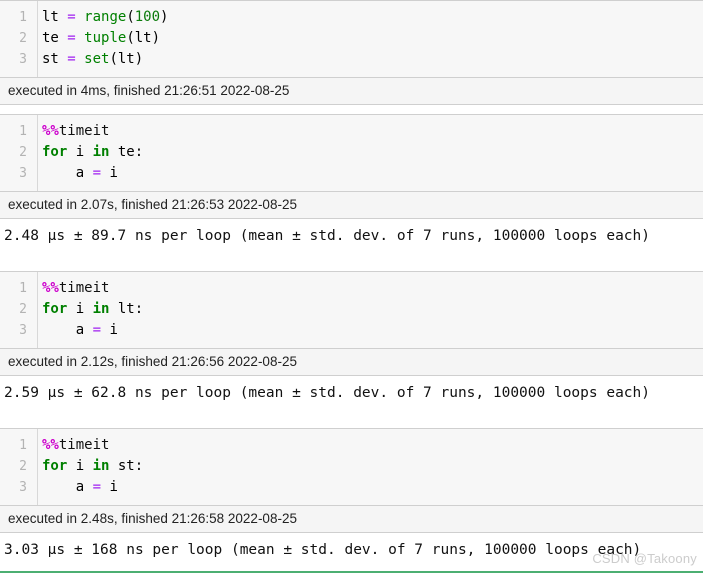 Image resolution: width=703 pixels, height=579 pixels. Describe the element at coordinates (367, 17) in the screenshot. I see `code-line-text: lt = range(100)` at that location.